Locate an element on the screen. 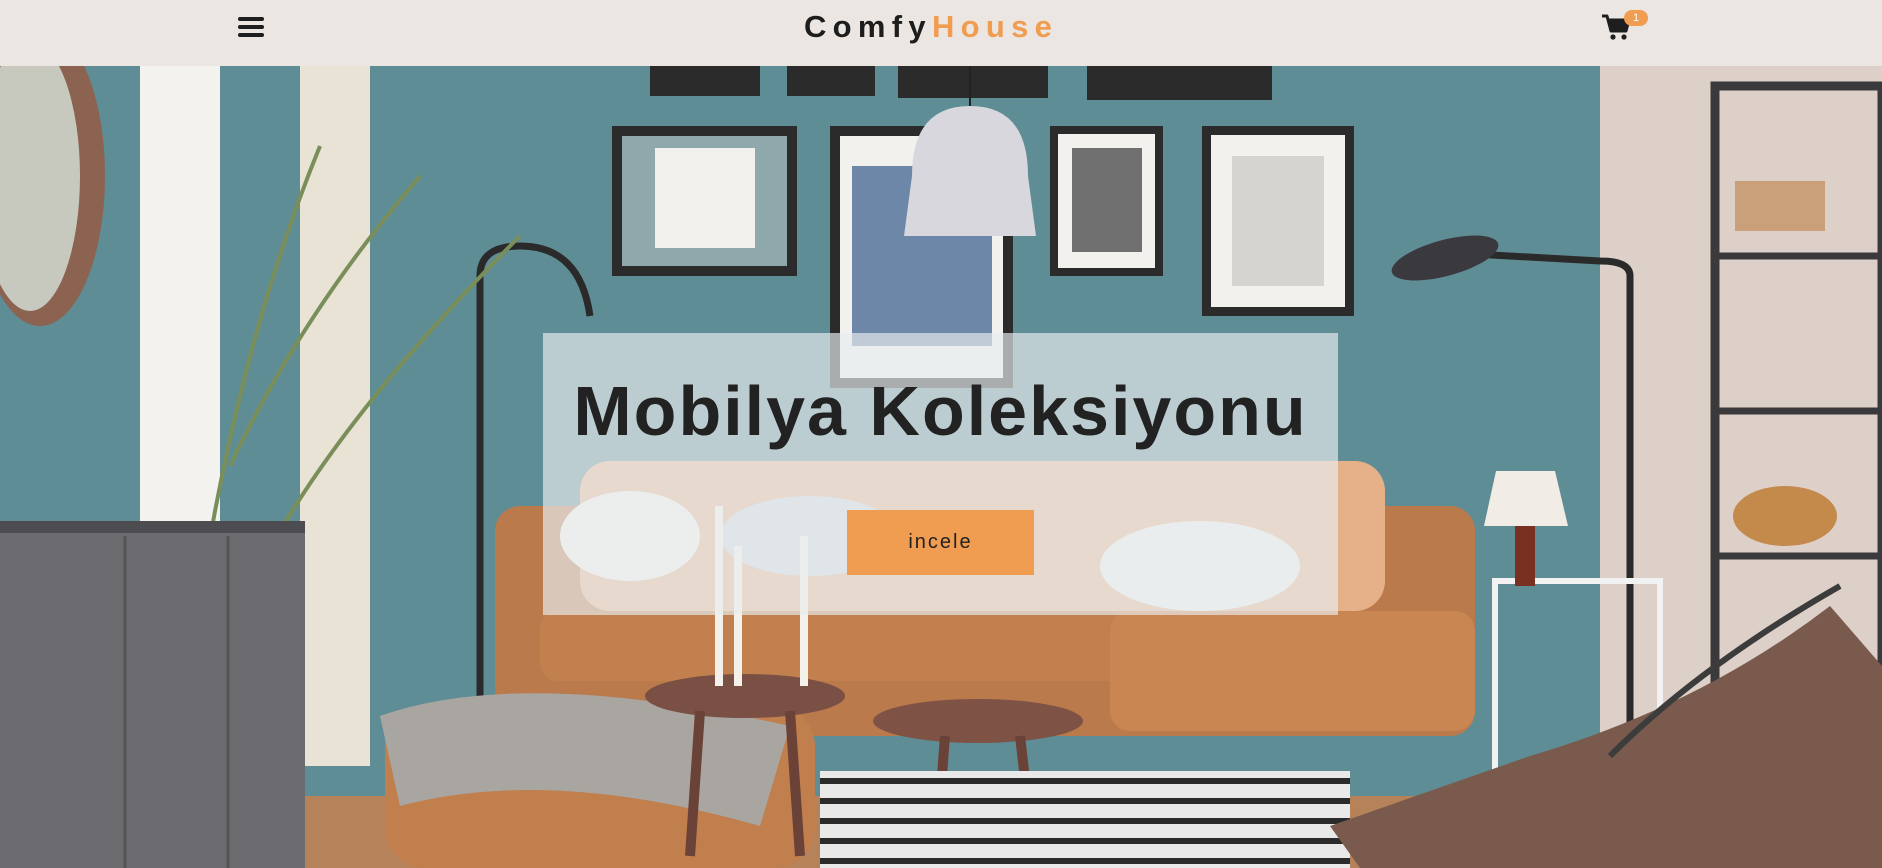 The height and width of the screenshot is (868, 1882). cart-count-badge: 1 is located at coordinates (1636, 18).